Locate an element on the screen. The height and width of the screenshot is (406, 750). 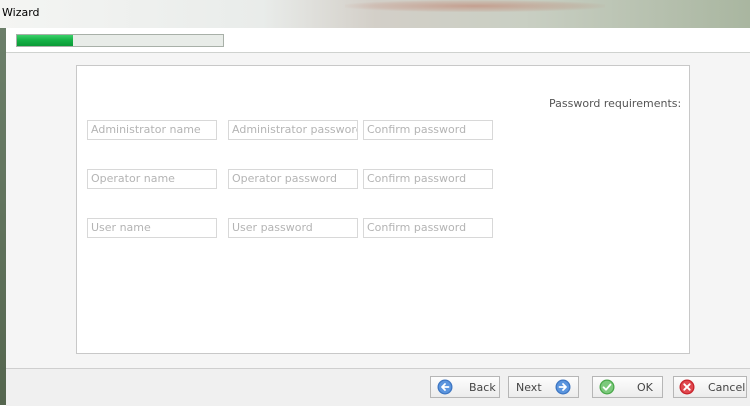
progress-bar is located at coordinates (120, 40).